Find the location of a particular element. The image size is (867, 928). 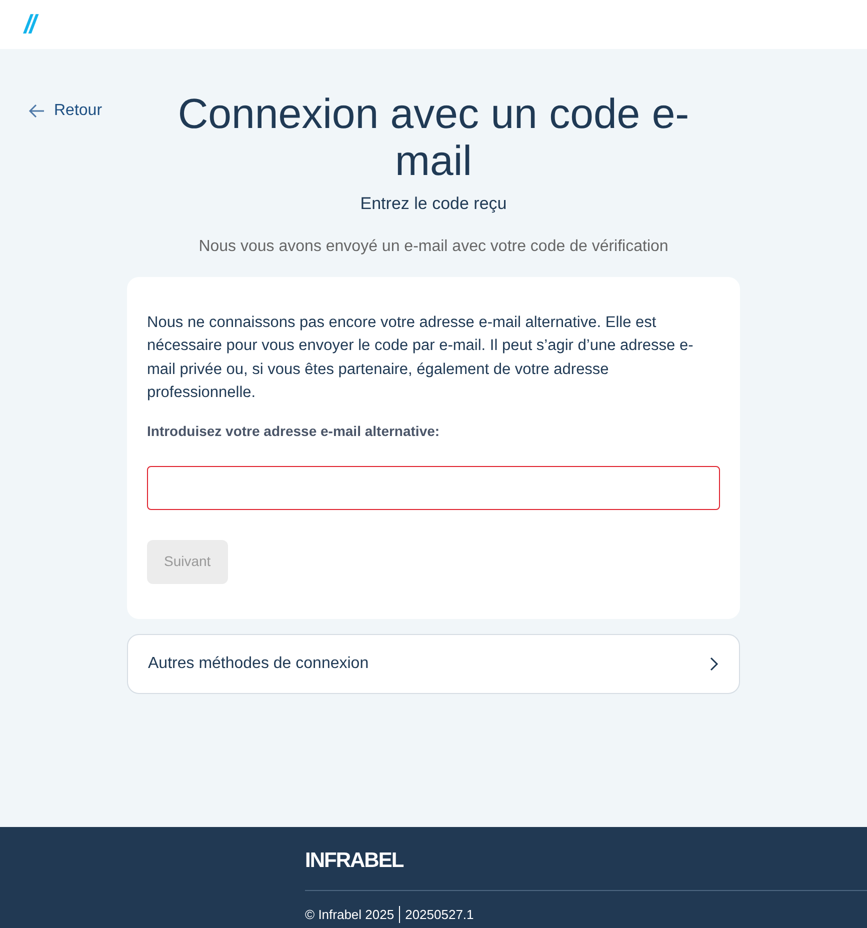

copyright-text: © Infrabel 2025 is located at coordinates (349, 915).